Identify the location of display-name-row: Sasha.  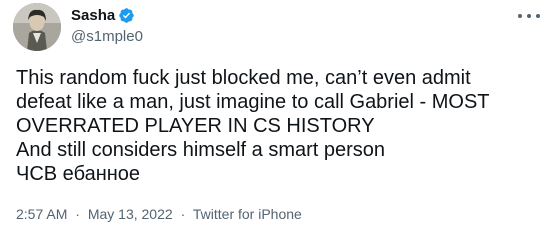
(107, 15).